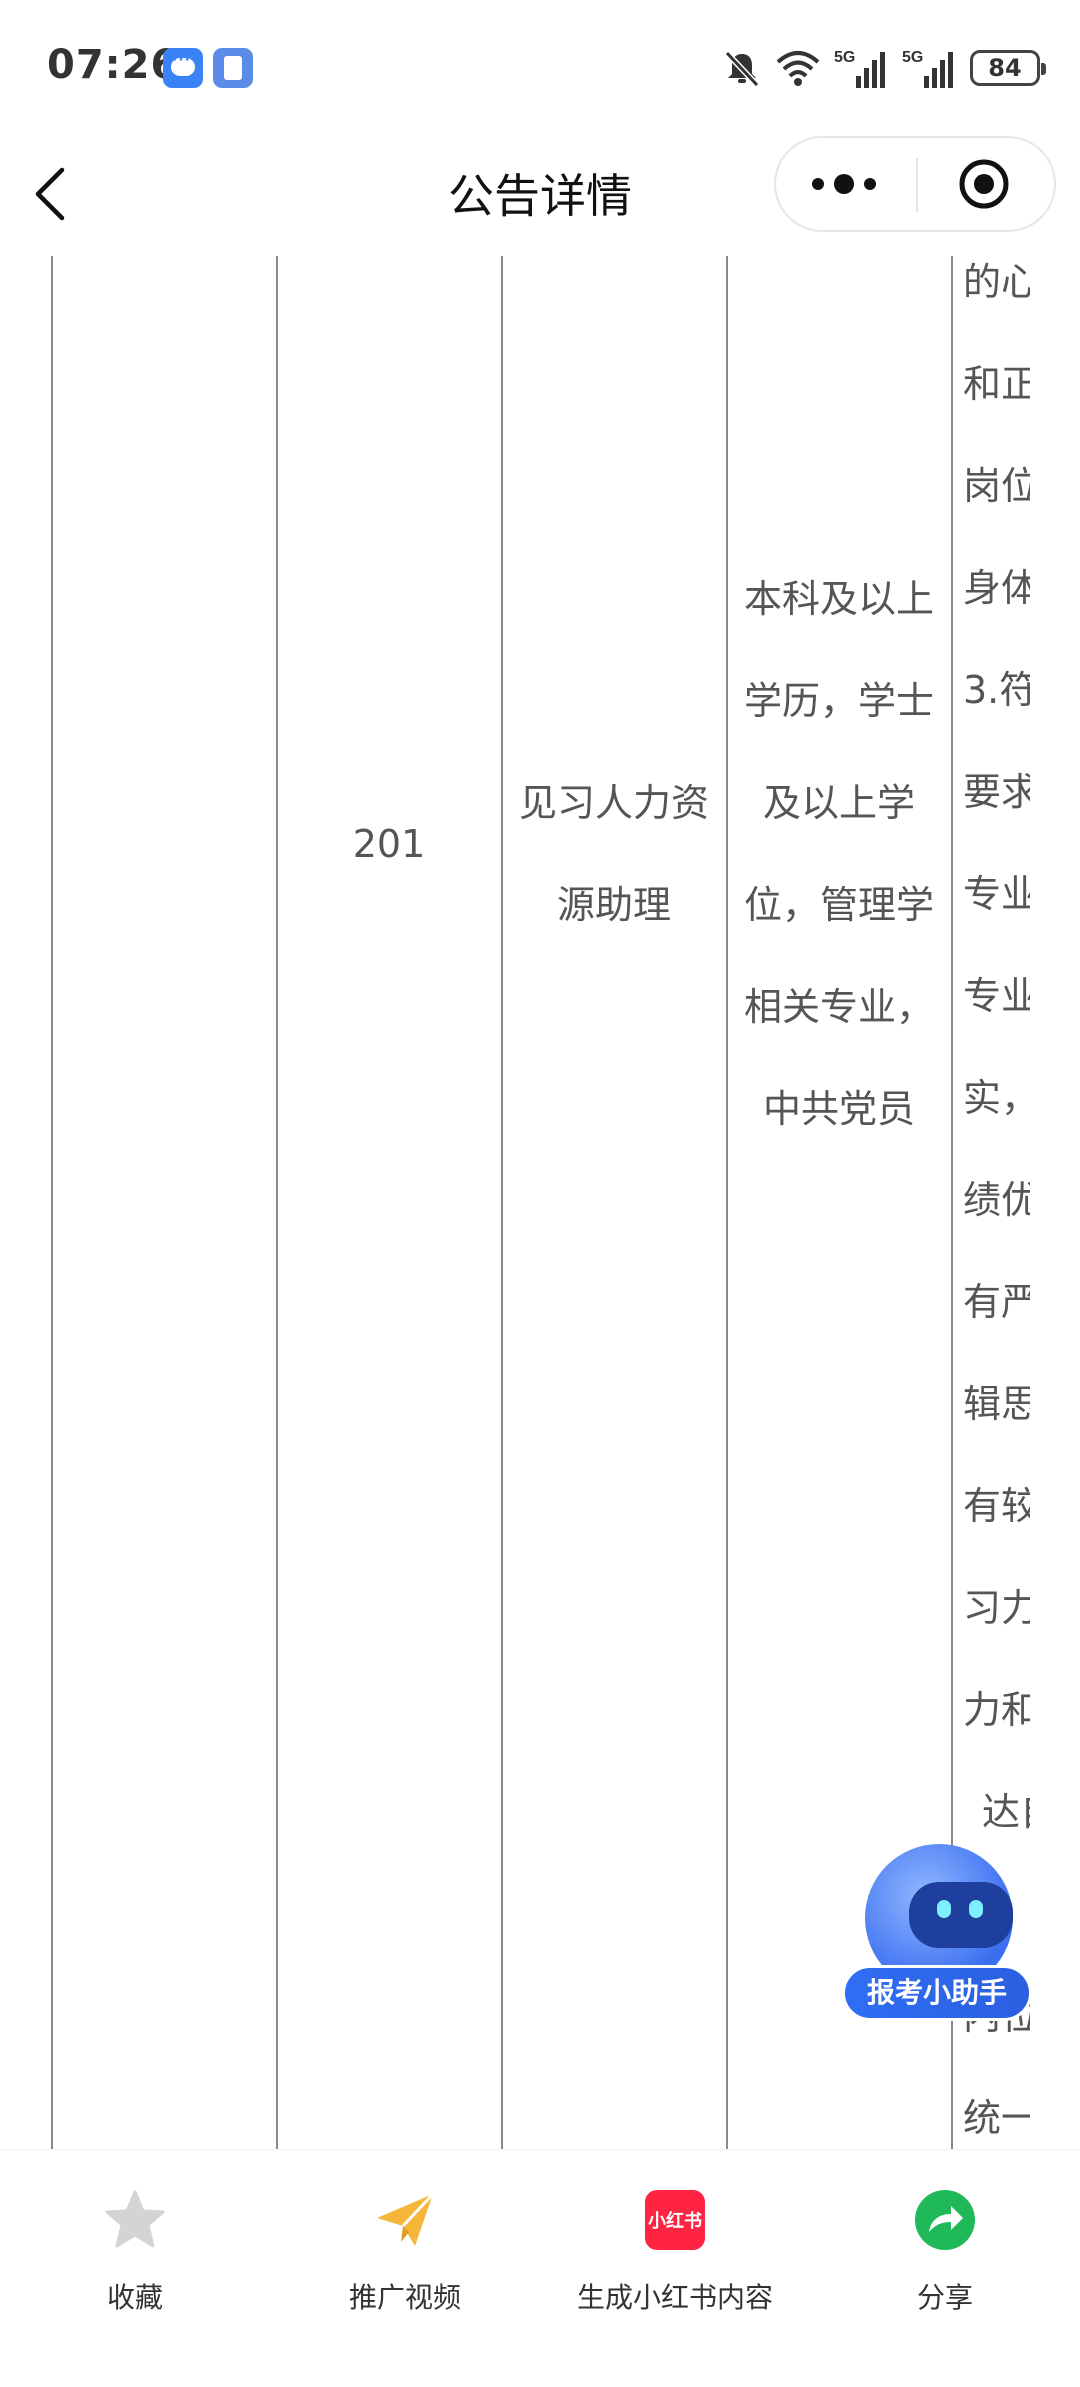  What do you see at coordinates (944, 2297) in the screenshot?
I see `share-label: 分享` at bounding box center [944, 2297].